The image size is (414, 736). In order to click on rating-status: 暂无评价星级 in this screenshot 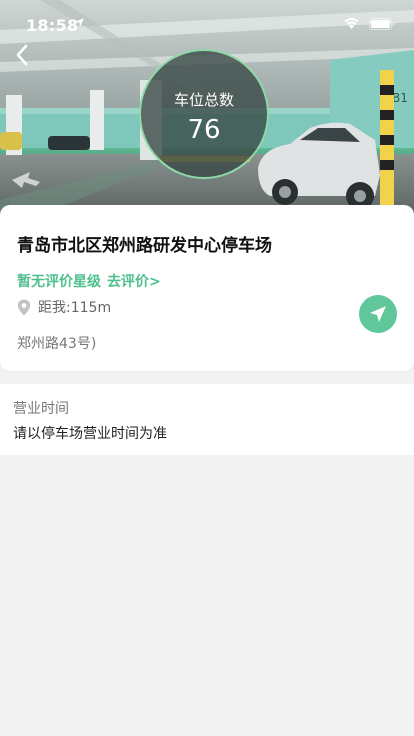, I will do `click(59, 282)`.